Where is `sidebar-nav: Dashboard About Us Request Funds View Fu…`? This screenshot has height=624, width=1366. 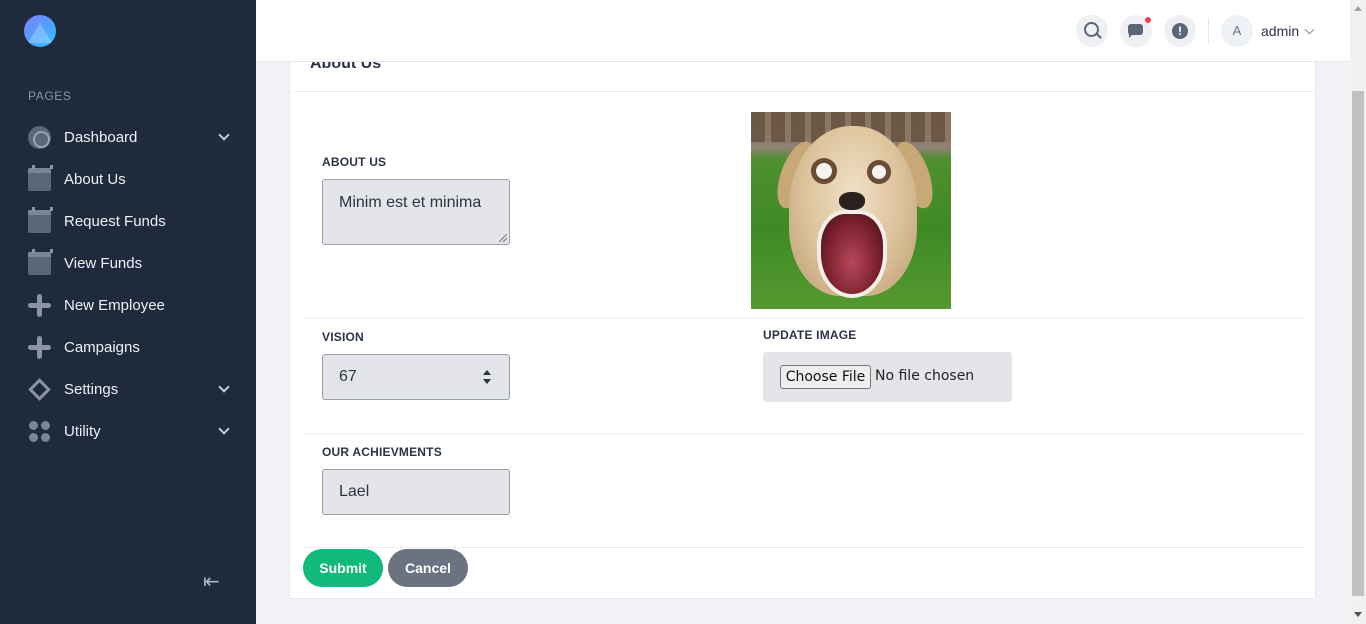
sidebar-nav: Dashboard About Us Request Funds View Fu… is located at coordinates (128, 284).